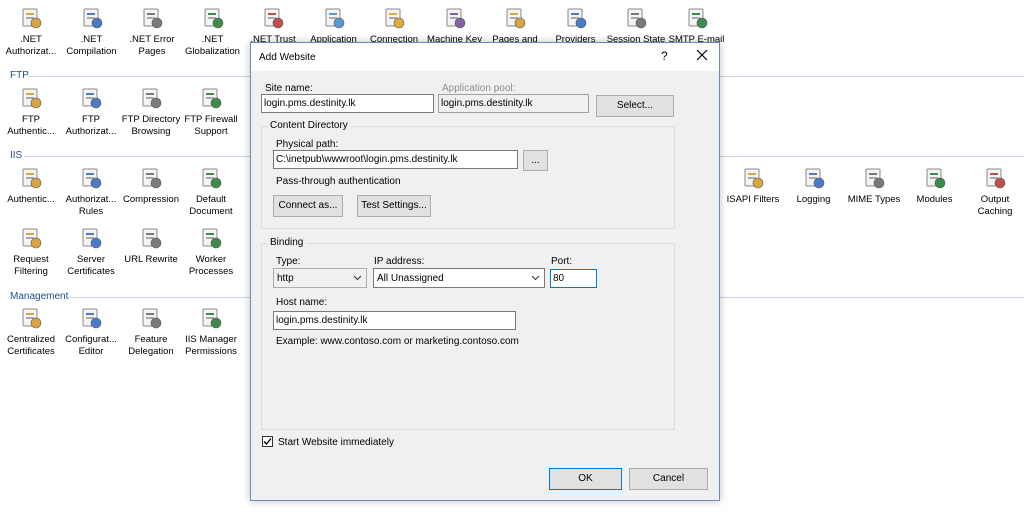 This screenshot has height=522, width=1024. What do you see at coordinates (874, 178) in the screenshot?
I see `mime-types-icon` at bounding box center [874, 178].